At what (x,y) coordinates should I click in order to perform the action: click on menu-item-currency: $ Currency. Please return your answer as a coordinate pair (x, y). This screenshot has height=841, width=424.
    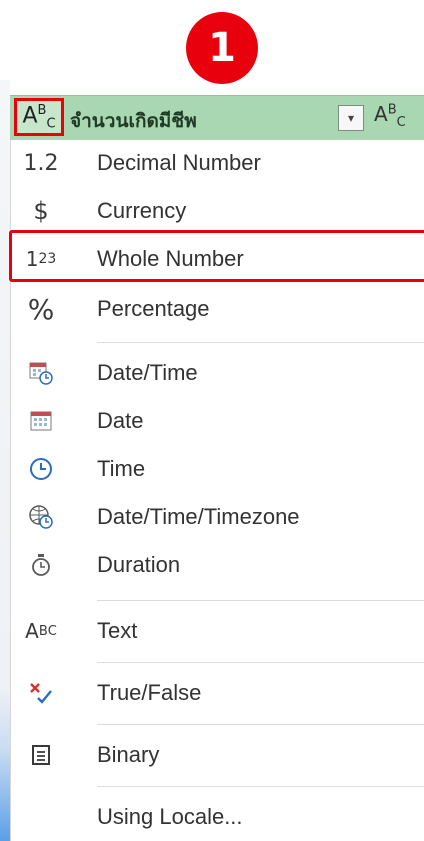
    Looking at the image, I should click on (217, 211).